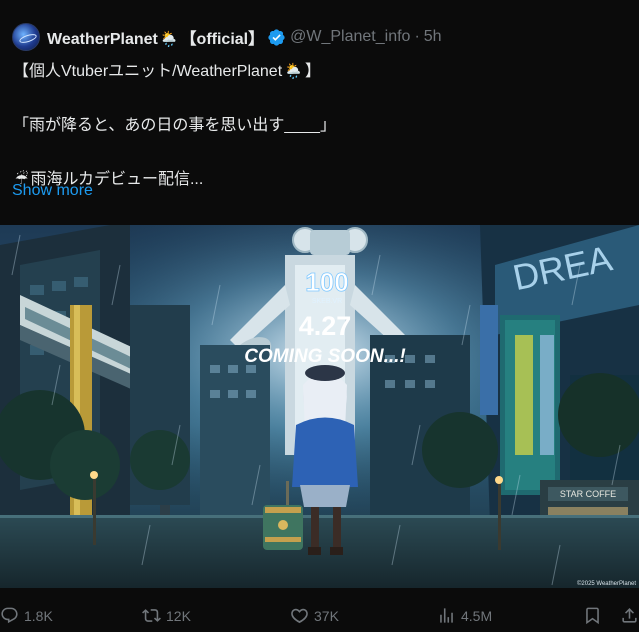 The image size is (639, 632). I want to click on tweet-line-1-prefix: 【個人Vtuberユニット/WeatherPlanet, so click(148, 71).